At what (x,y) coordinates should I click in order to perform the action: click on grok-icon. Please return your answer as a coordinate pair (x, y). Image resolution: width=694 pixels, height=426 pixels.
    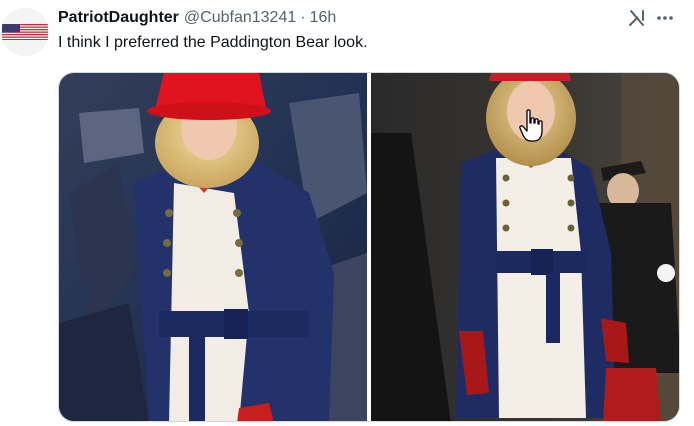
    Looking at the image, I should click on (636, 18).